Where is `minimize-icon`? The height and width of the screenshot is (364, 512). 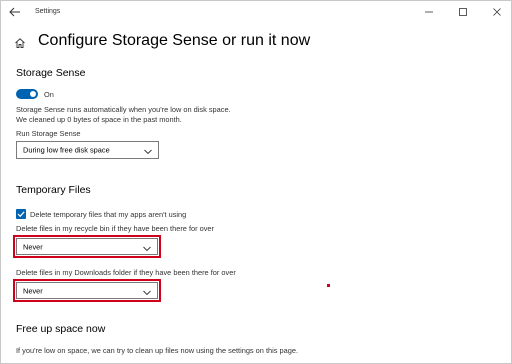
minimize-icon is located at coordinates (429, 12).